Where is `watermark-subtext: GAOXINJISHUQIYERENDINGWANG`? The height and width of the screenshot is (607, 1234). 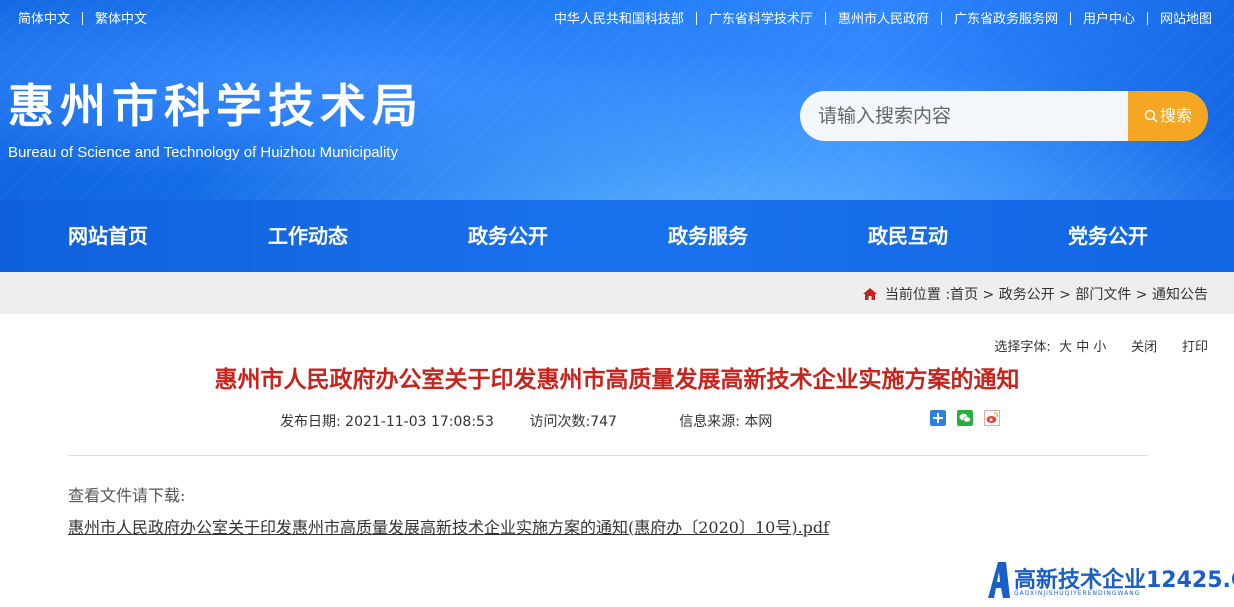
watermark-subtext: GAOXINJISHUQIYERENDINGWANG is located at coordinates (1077, 593).